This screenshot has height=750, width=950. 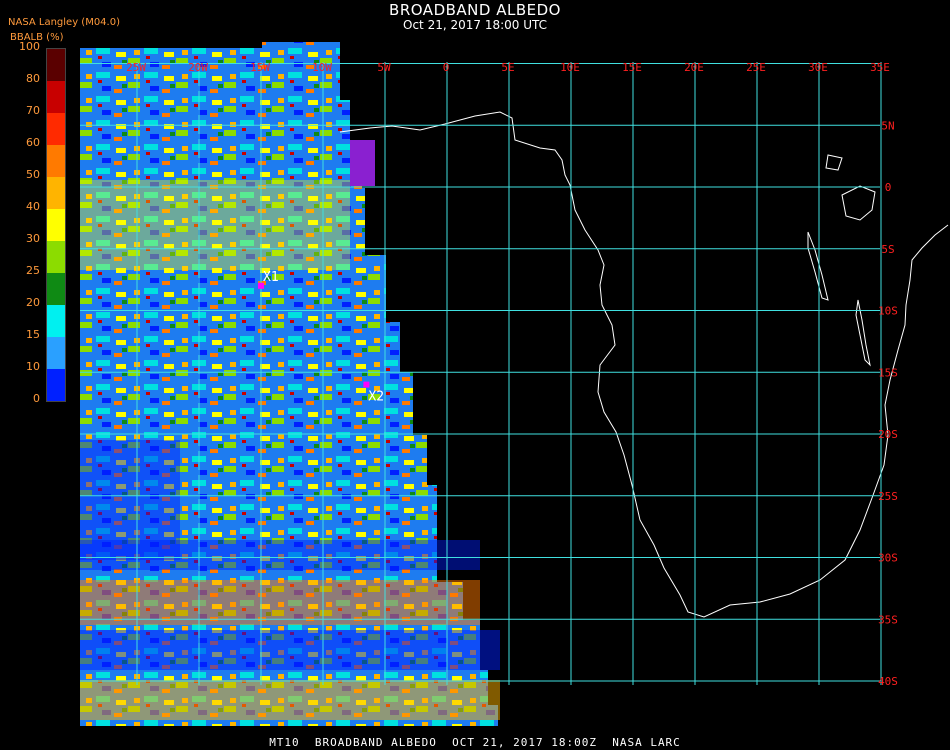 What do you see at coordinates (366, 384) in the screenshot?
I see `site-marker-dot` at bounding box center [366, 384].